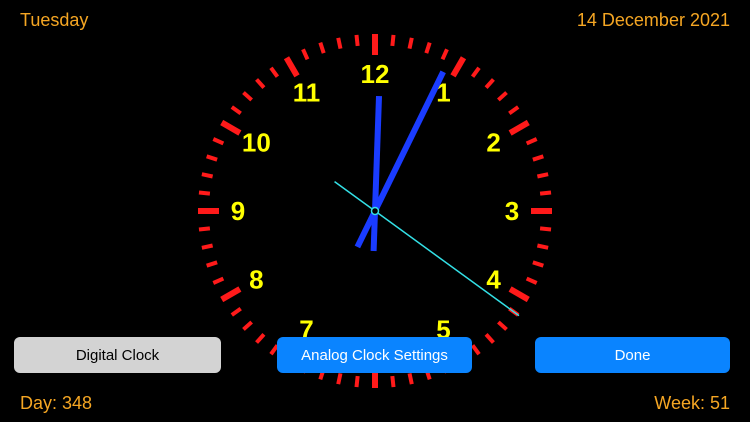 Image resolution: width=750 pixels, height=422 pixels. I want to click on hour-hand, so click(376, 173).